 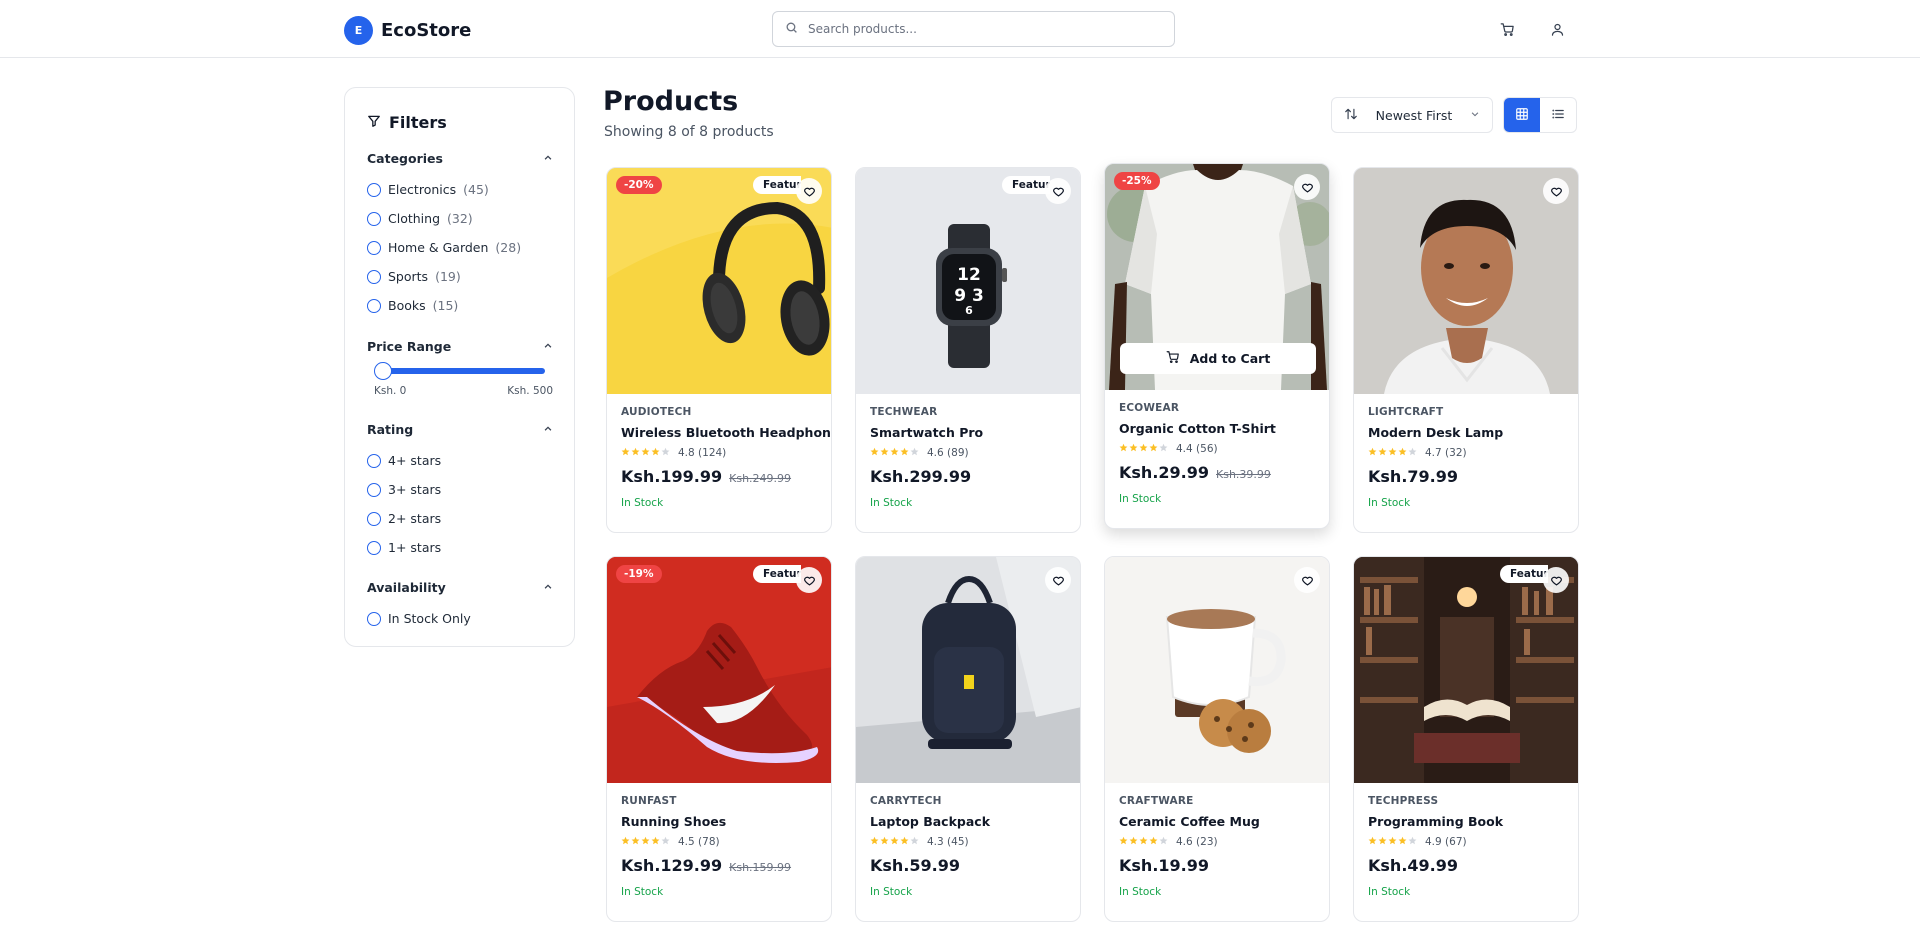 I want to click on option-label: 4+ stars, so click(x=415, y=460).